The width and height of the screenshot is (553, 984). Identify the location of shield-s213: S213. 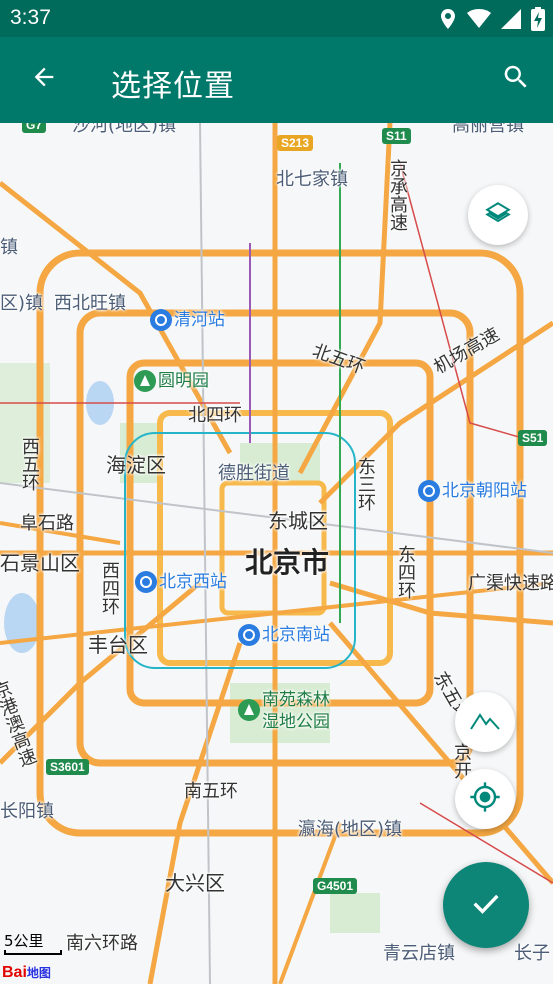
(295, 143).